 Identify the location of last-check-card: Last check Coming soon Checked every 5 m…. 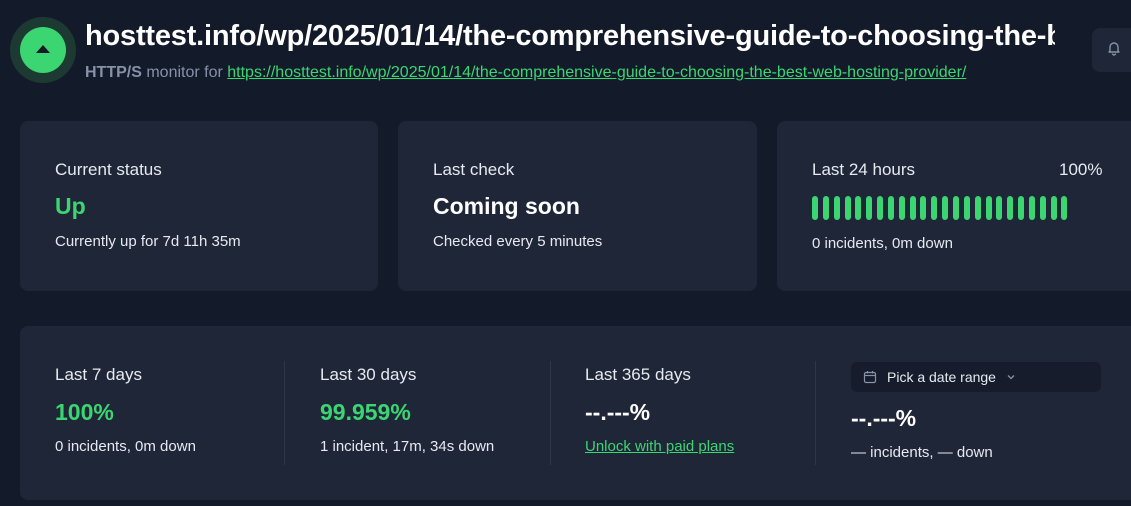
(577, 206).